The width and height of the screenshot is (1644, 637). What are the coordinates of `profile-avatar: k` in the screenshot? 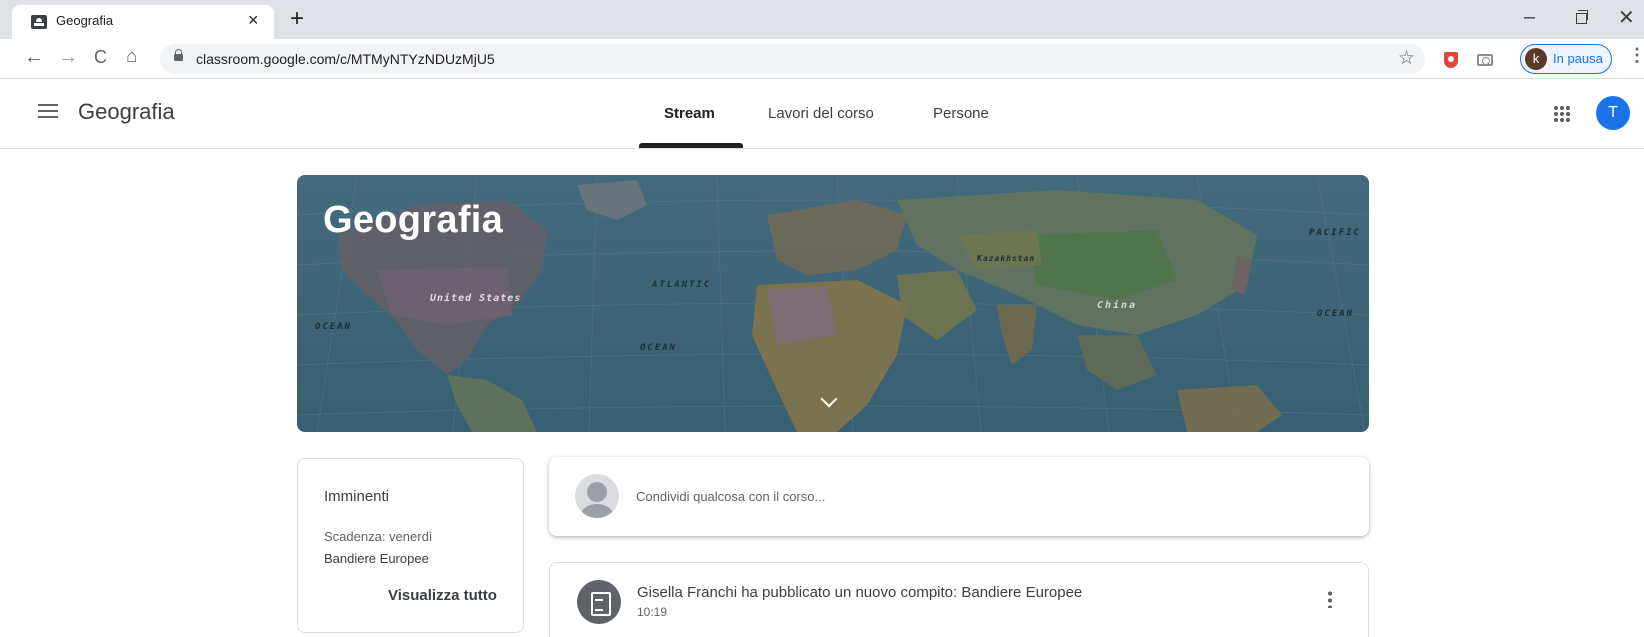 It's located at (1536, 59).